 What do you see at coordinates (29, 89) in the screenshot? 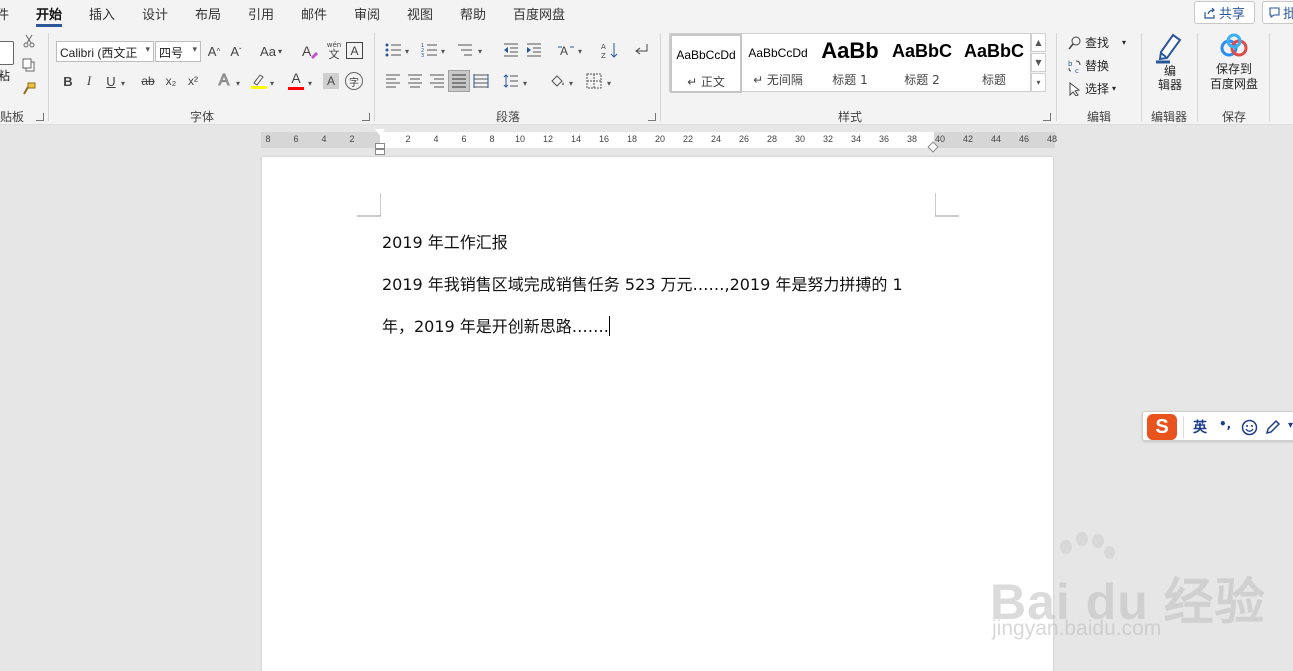
I see `format-painter-icon` at bounding box center [29, 89].